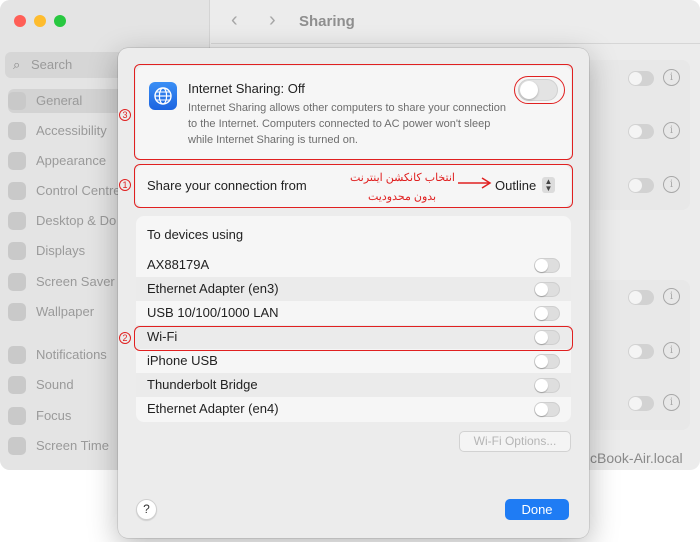 This screenshot has width=700, height=542. What do you see at coordinates (17, 101) in the screenshot?
I see `gear-icon` at bounding box center [17, 101].